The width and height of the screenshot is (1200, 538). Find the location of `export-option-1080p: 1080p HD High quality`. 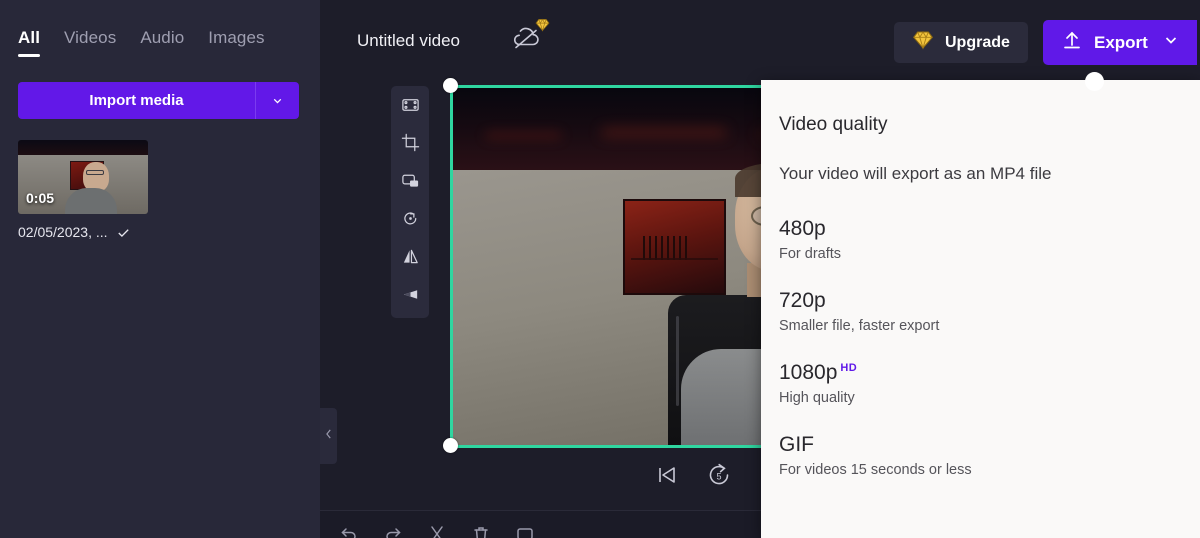

export-option-1080p: 1080p HD High quality is located at coordinates (989, 383).